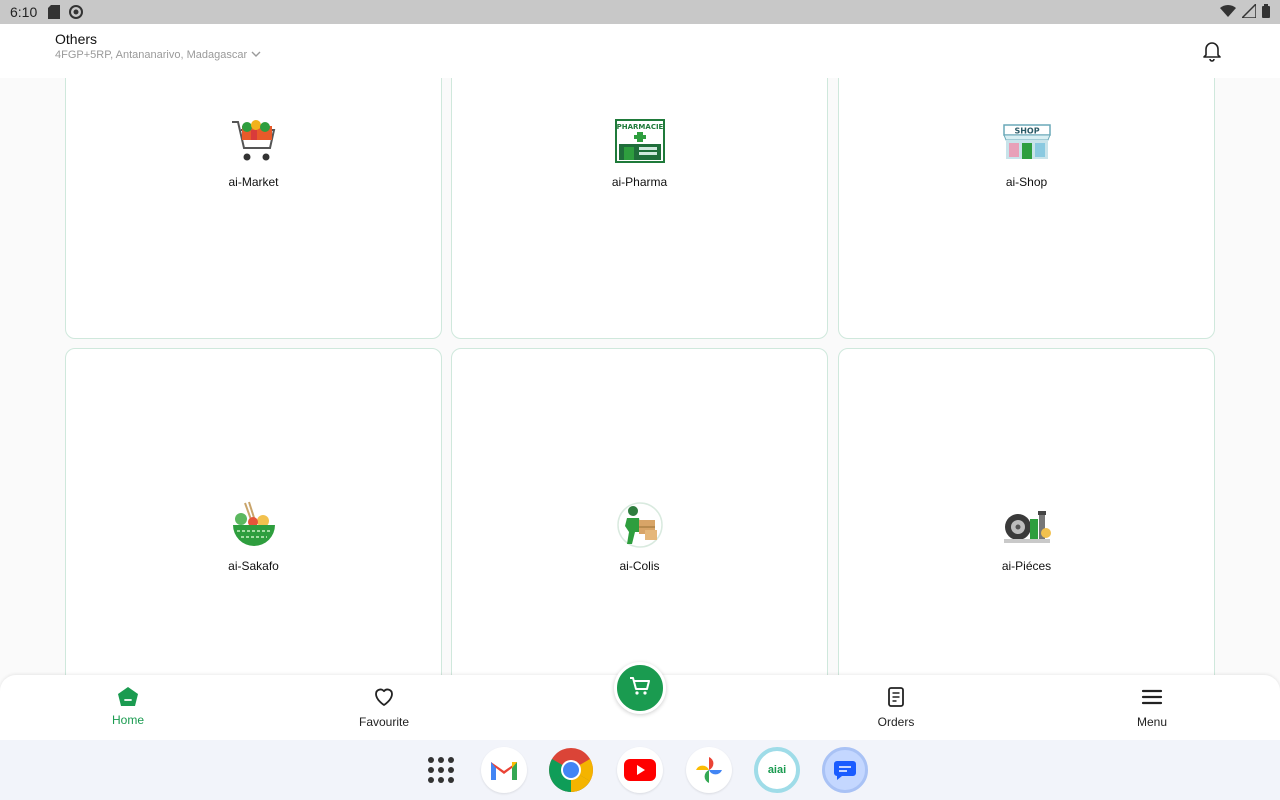  I want to click on nav-label: Menu, so click(1152, 722).